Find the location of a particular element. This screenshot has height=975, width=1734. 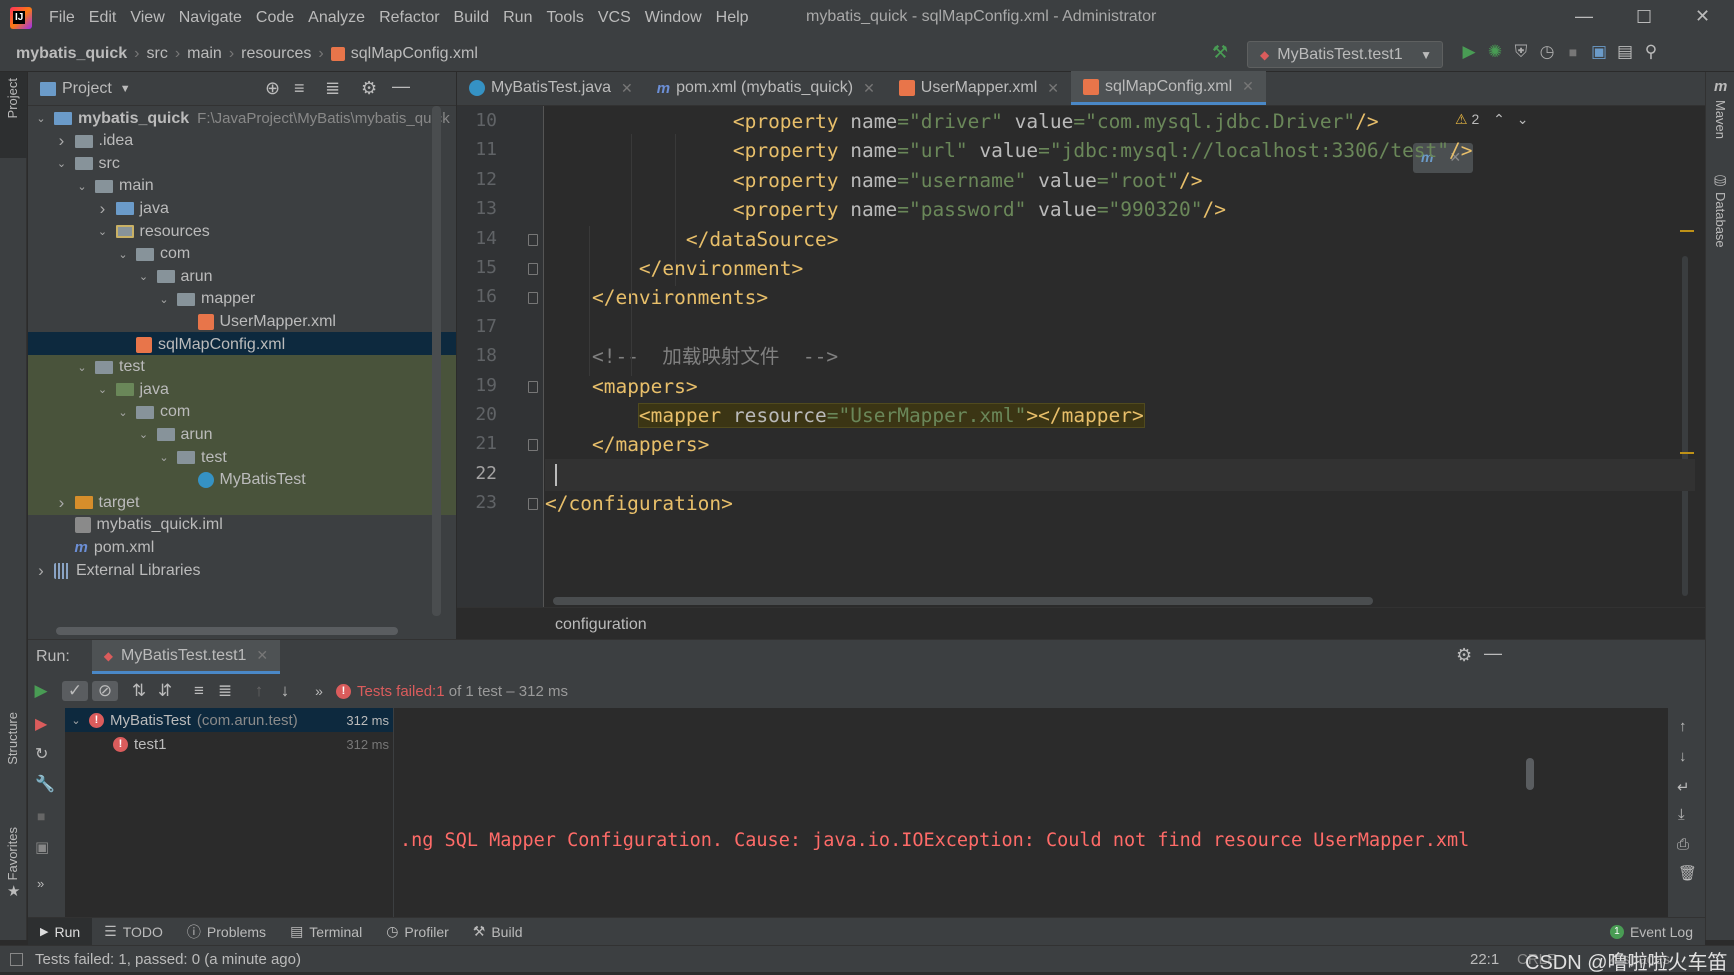

breadcrumb-file: sqlMapConfig.xml is located at coordinates (414, 54).